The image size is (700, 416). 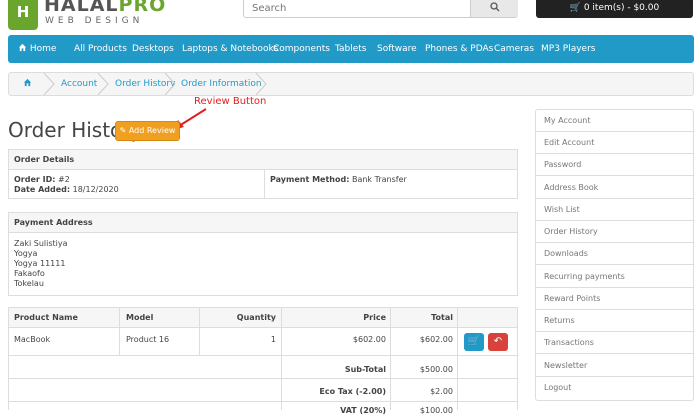 What do you see at coordinates (64, 179) in the screenshot?
I see `order-id-value: #2` at bounding box center [64, 179].